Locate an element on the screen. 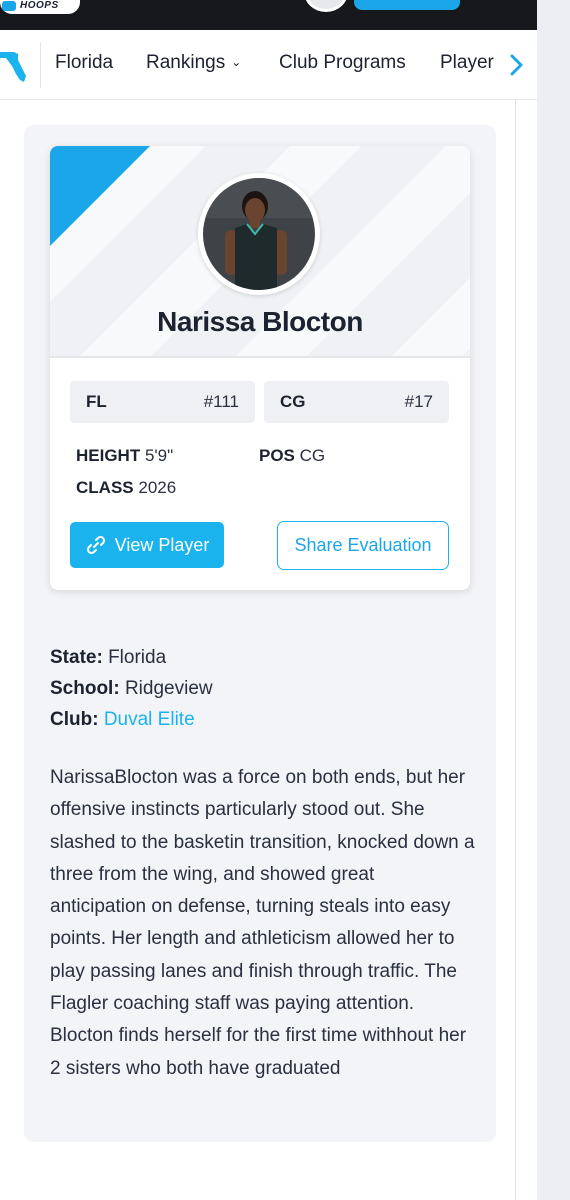  state-nav: Florida Rankings ⌄ Club Programs Player is located at coordinates (268, 65).